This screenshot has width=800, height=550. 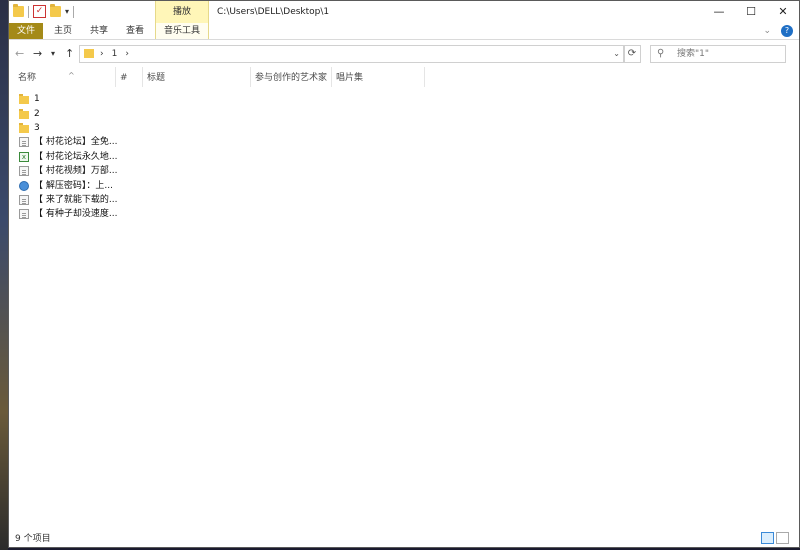 What do you see at coordinates (182, 31) in the screenshot?
I see `tab-music-tools: 音乐工具` at bounding box center [182, 31].